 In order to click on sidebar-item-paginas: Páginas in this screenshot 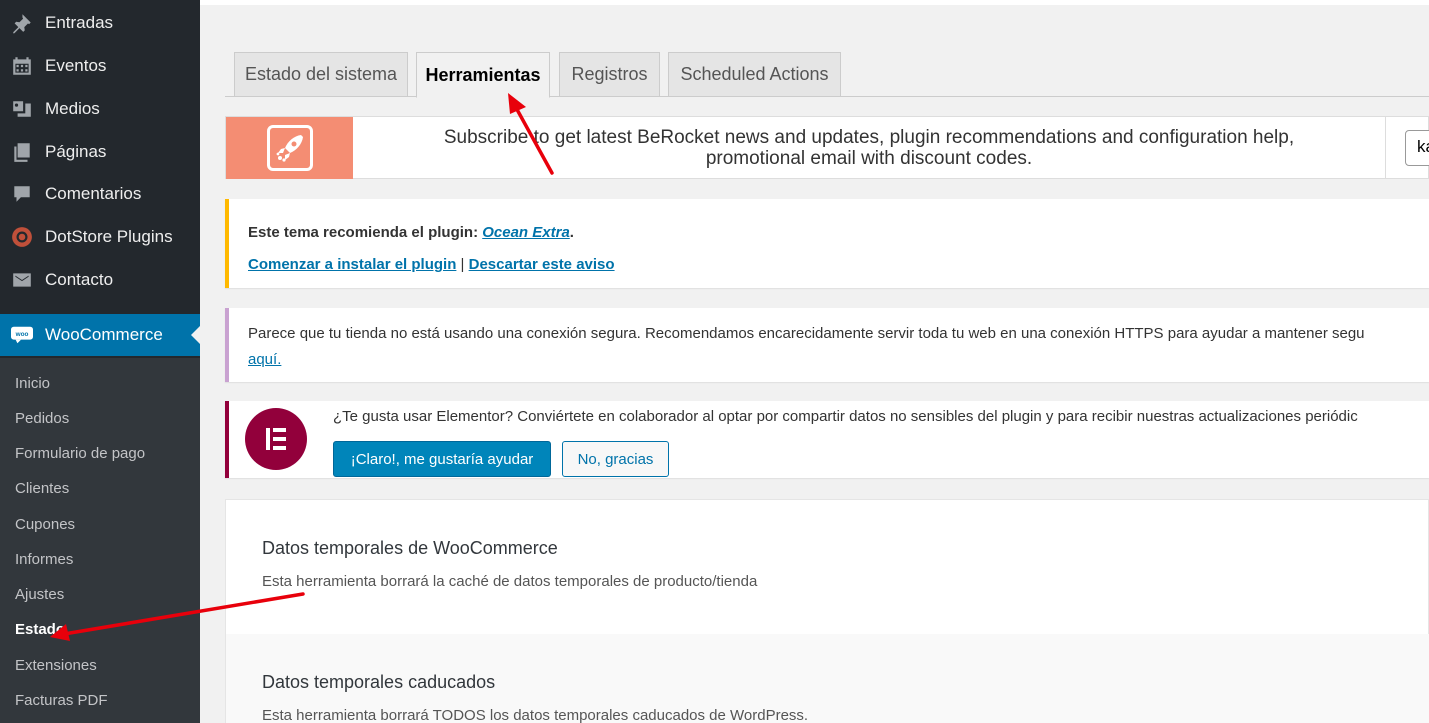, I will do `click(100, 152)`.